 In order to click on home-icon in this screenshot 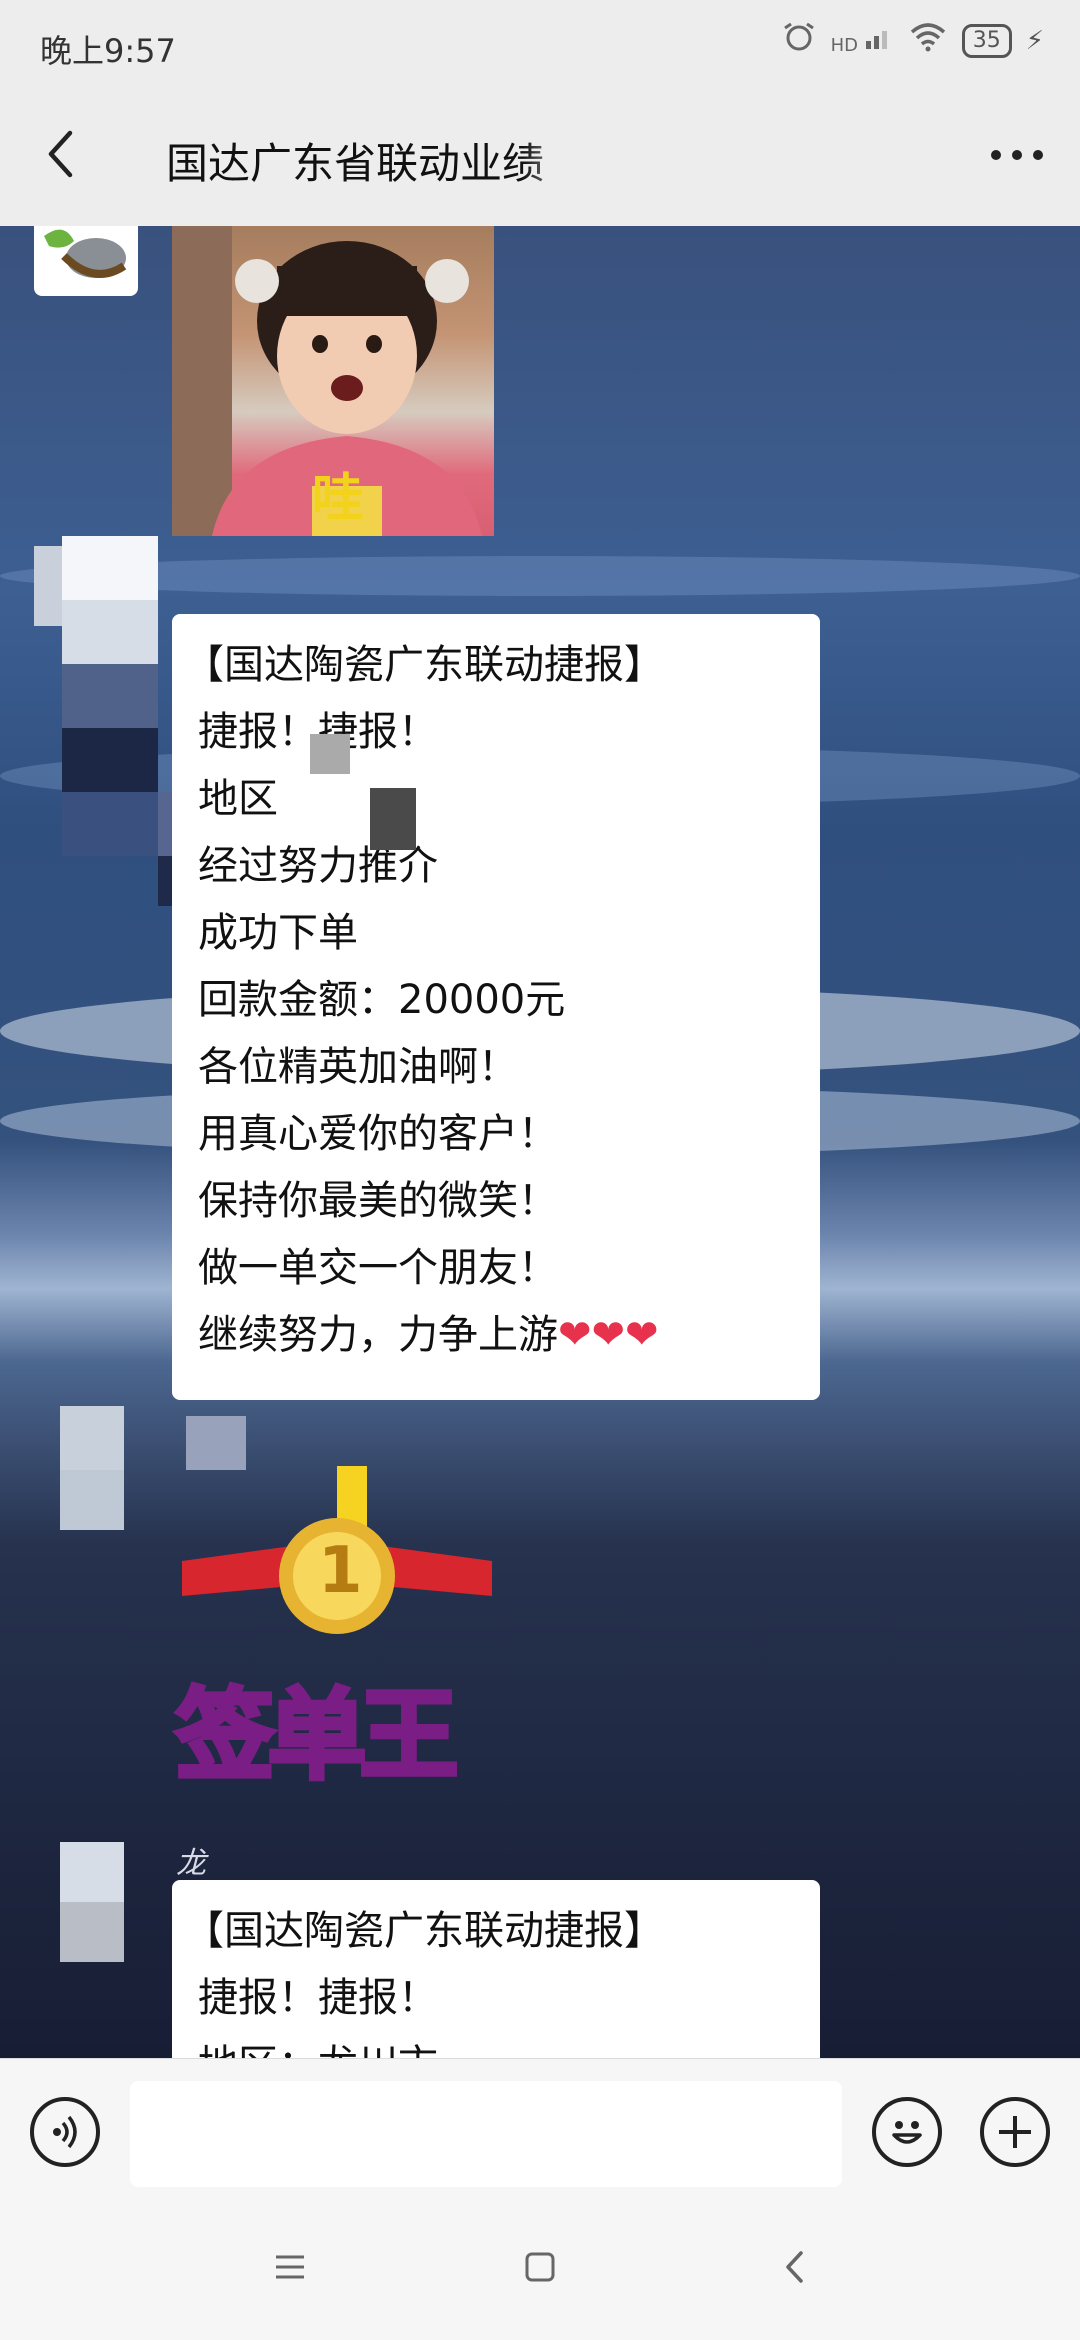, I will do `click(540, 2267)`.